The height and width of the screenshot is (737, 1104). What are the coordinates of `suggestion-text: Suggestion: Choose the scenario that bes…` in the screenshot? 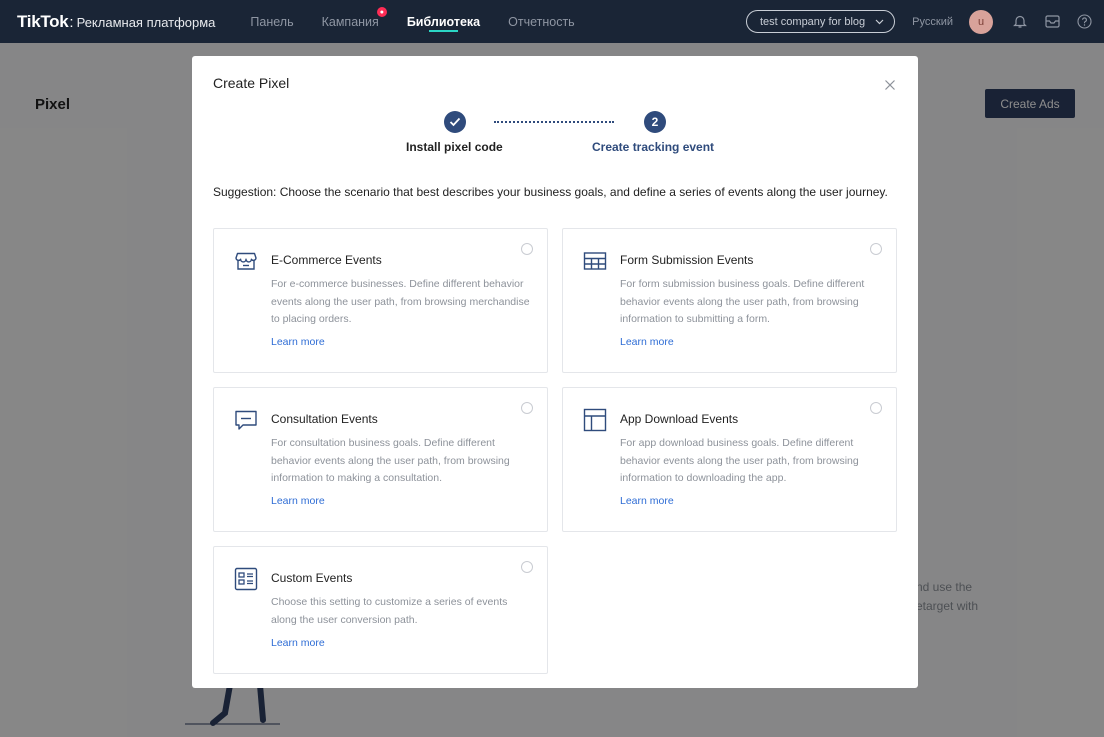 It's located at (550, 192).